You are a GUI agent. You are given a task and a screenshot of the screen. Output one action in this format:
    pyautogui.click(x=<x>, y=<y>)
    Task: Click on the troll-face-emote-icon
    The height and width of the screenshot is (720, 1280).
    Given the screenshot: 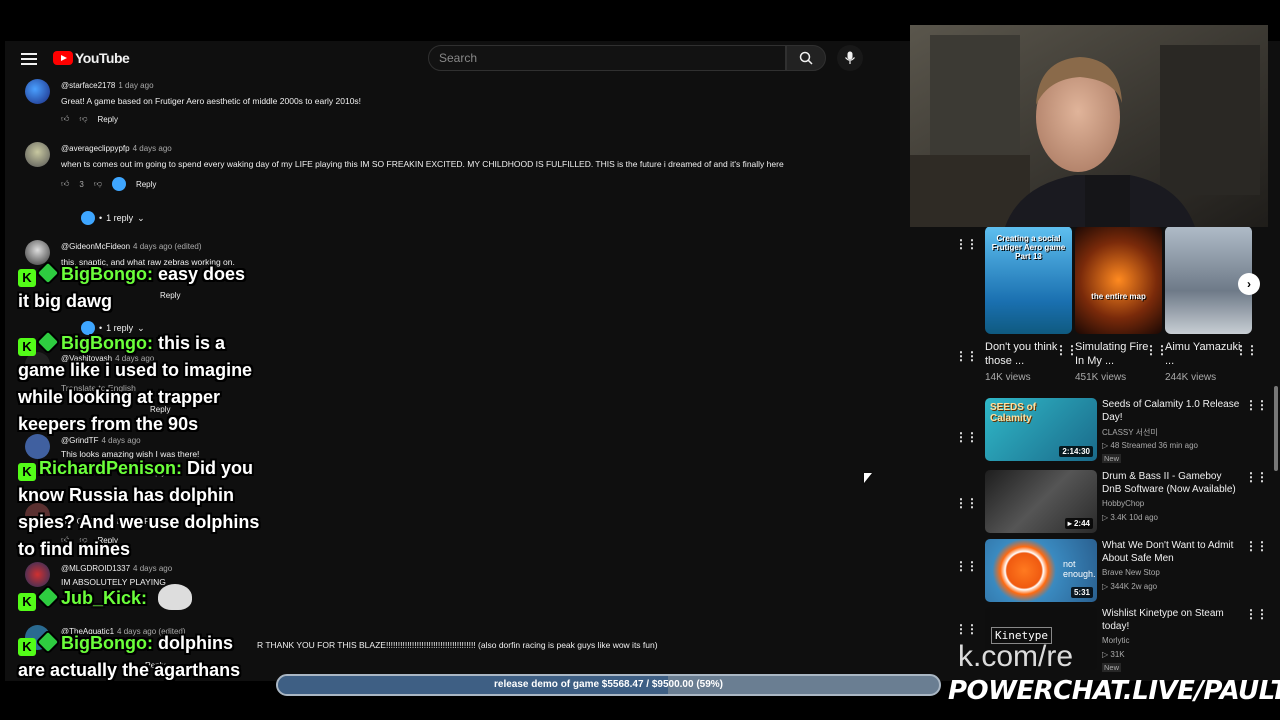 What is the action you would take?
    pyautogui.click(x=175, y=597)
    